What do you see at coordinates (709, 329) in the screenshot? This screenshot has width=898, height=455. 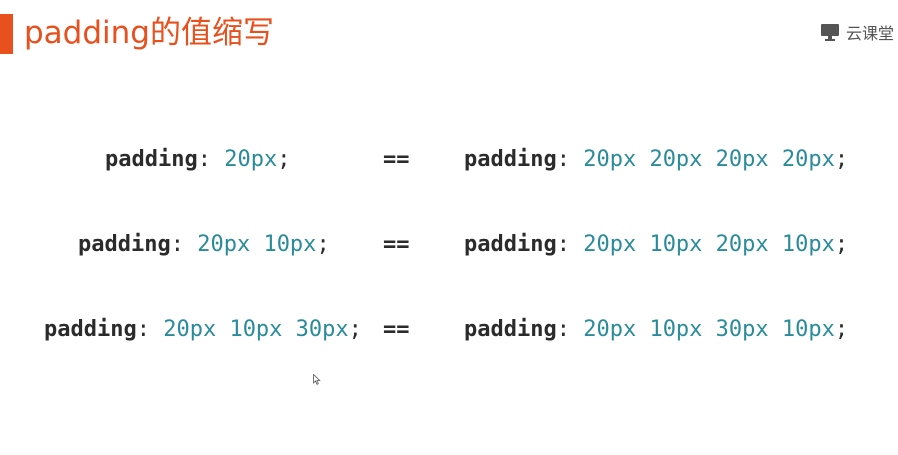 I see `padding-values: 20px 10px 30px 10px` at bounding box center [709, 329].